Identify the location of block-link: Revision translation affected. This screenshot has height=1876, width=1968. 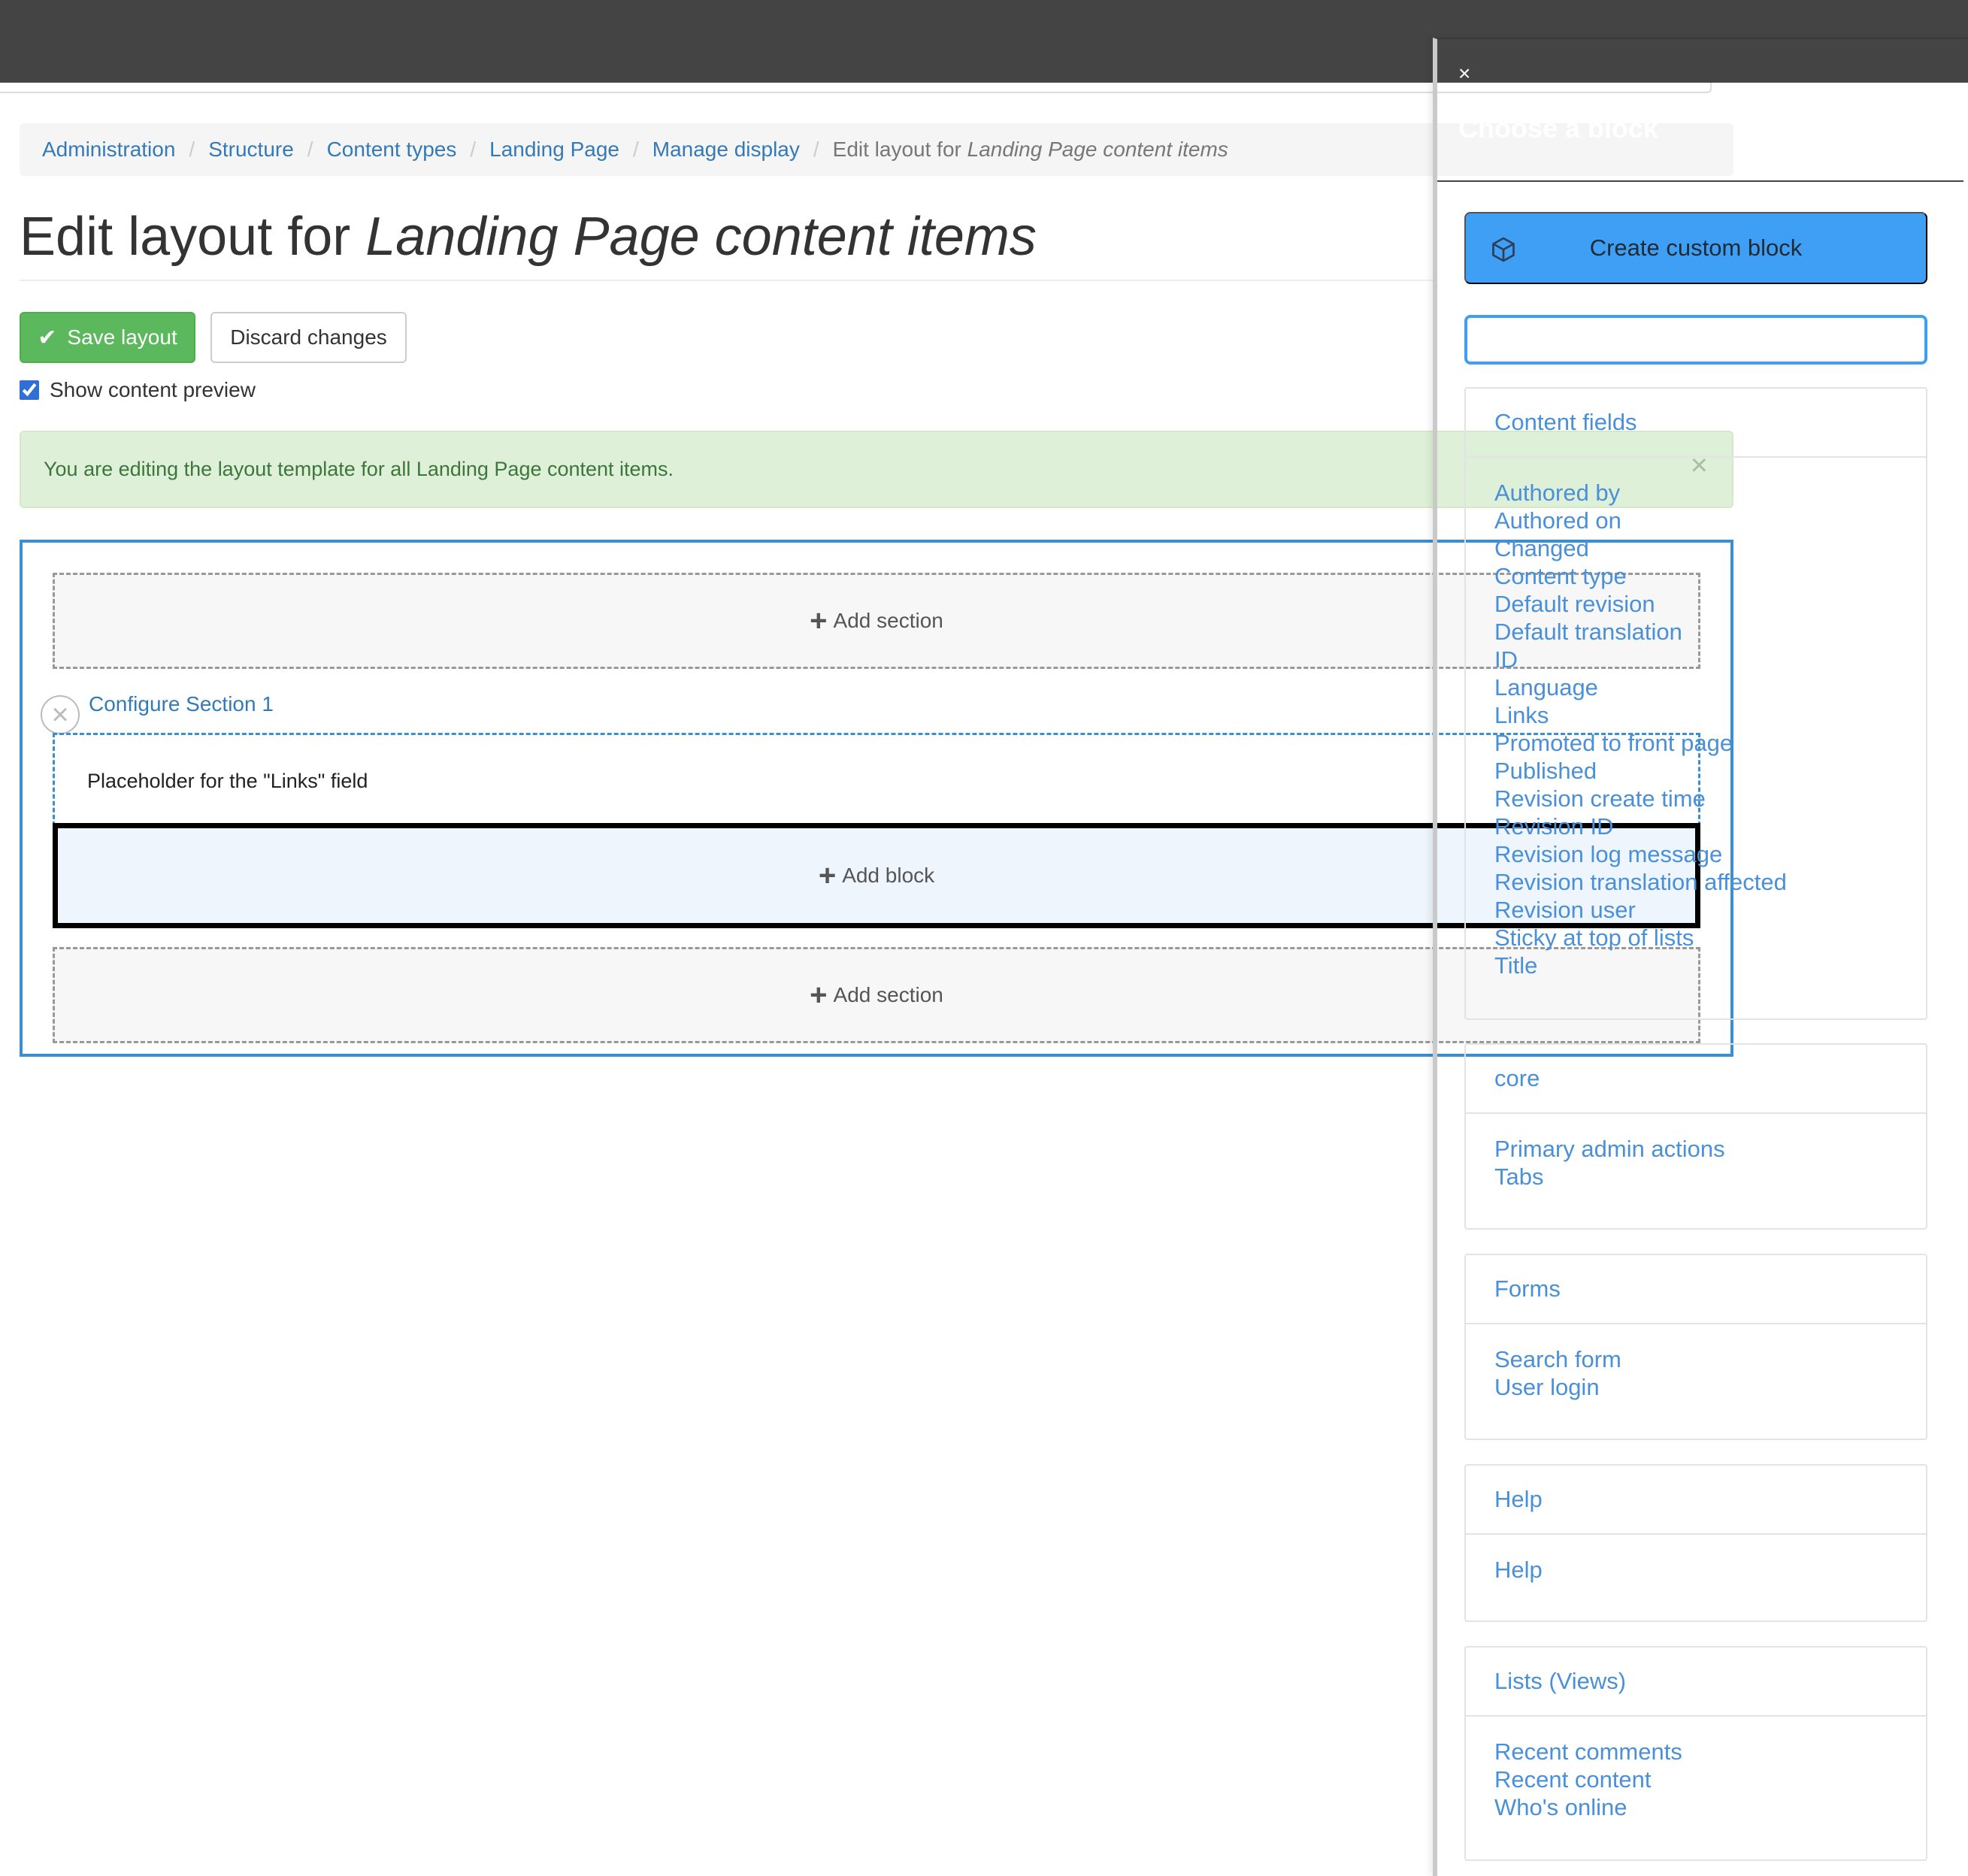
(1710, 882).